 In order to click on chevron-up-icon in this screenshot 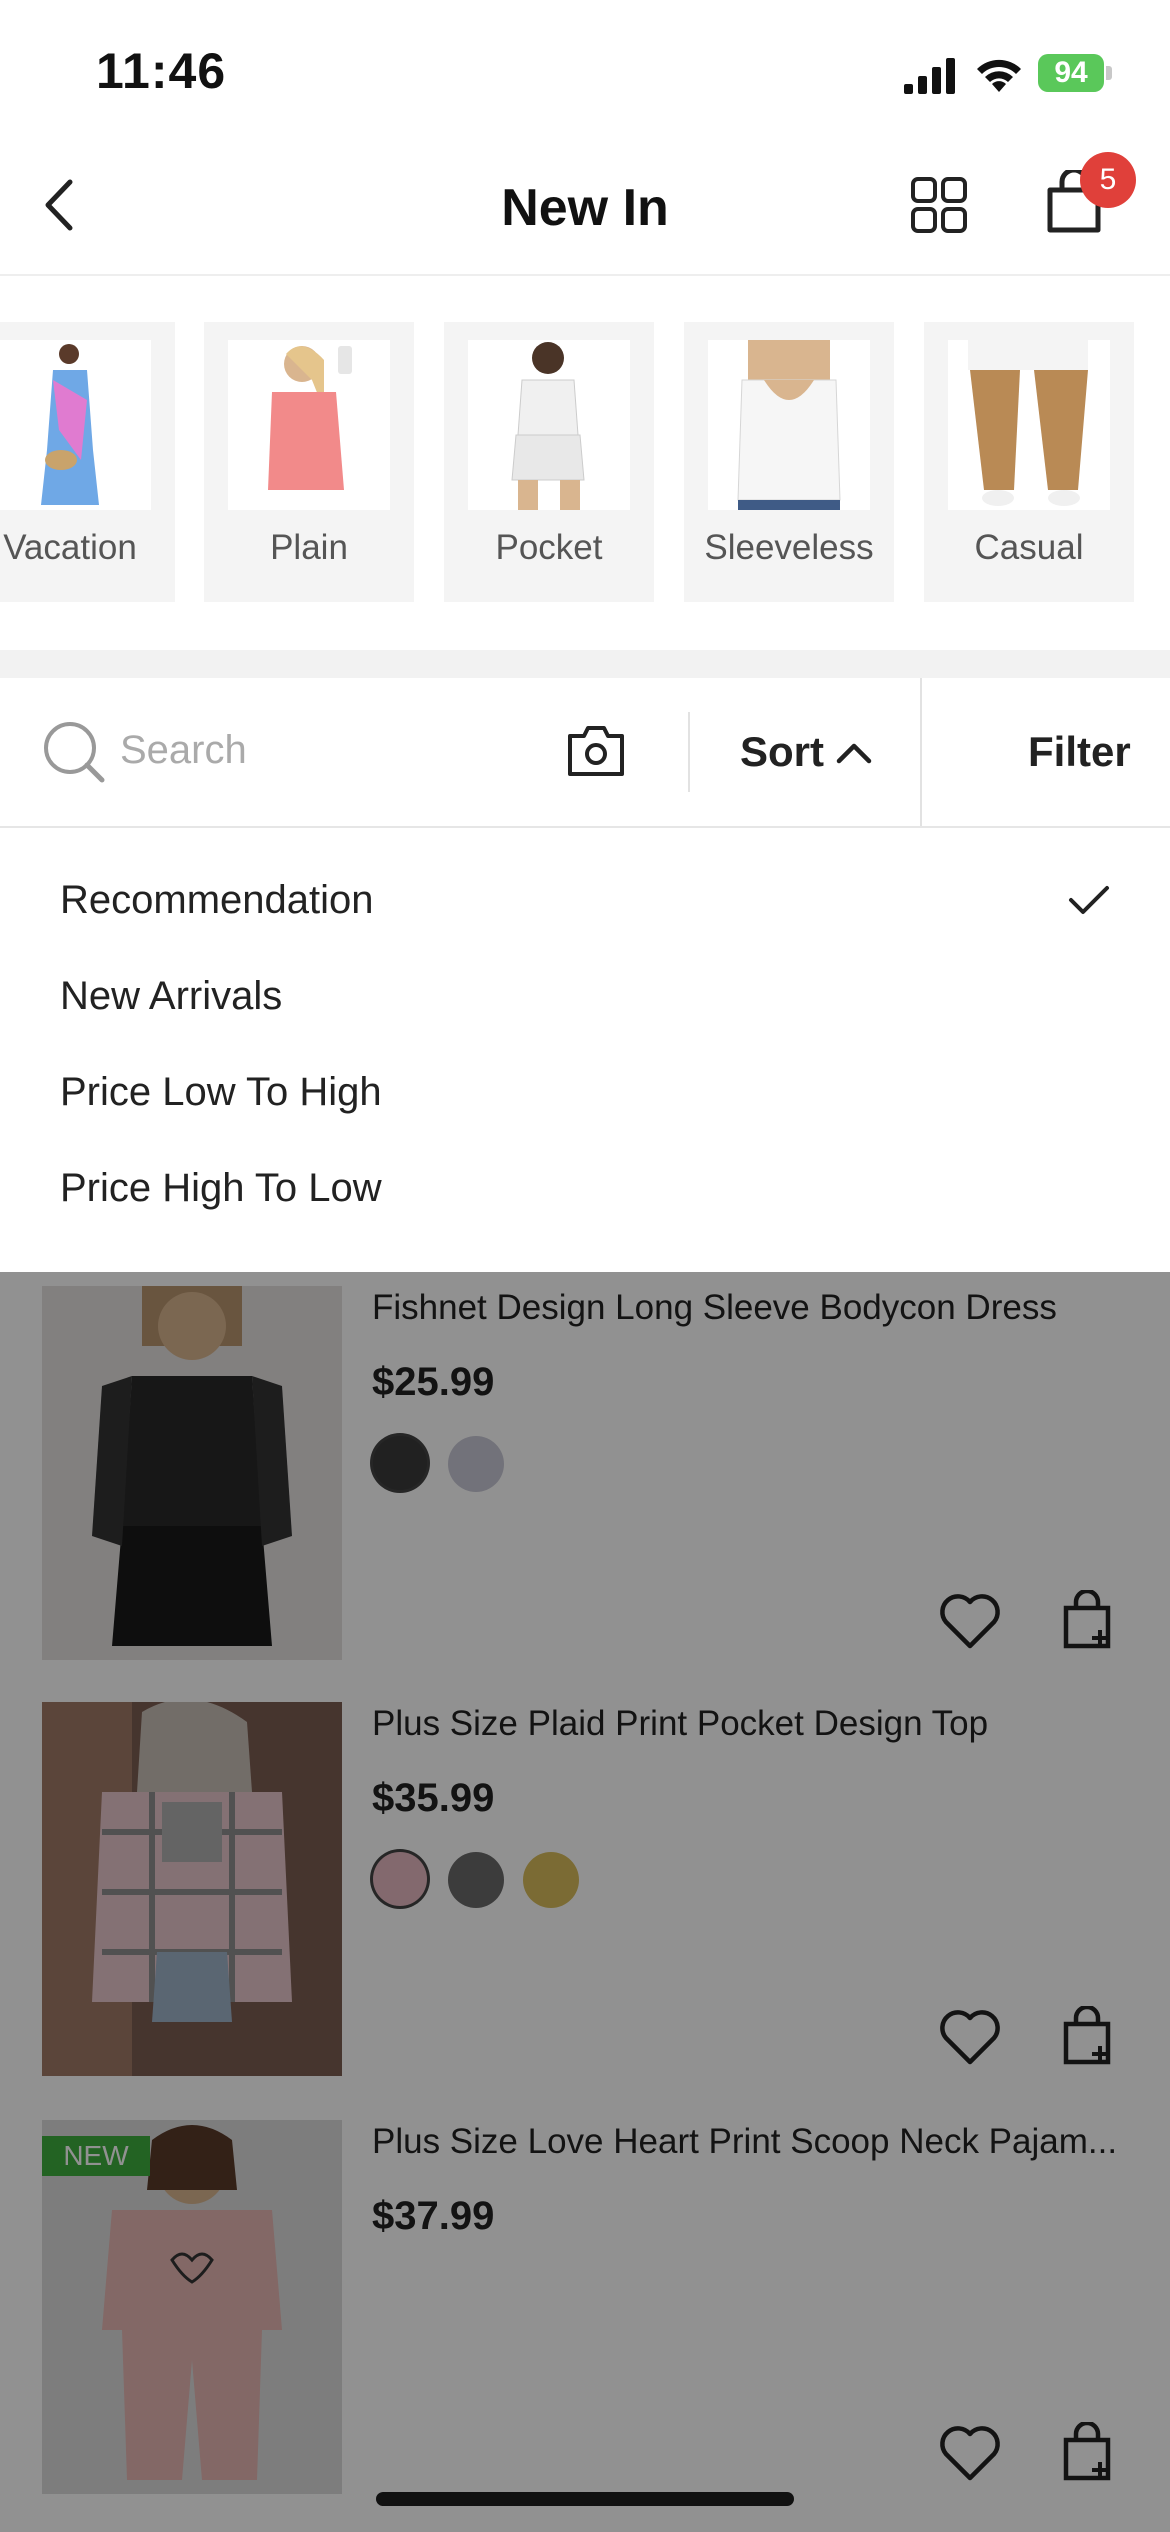, I will do `click(854, 753)`.